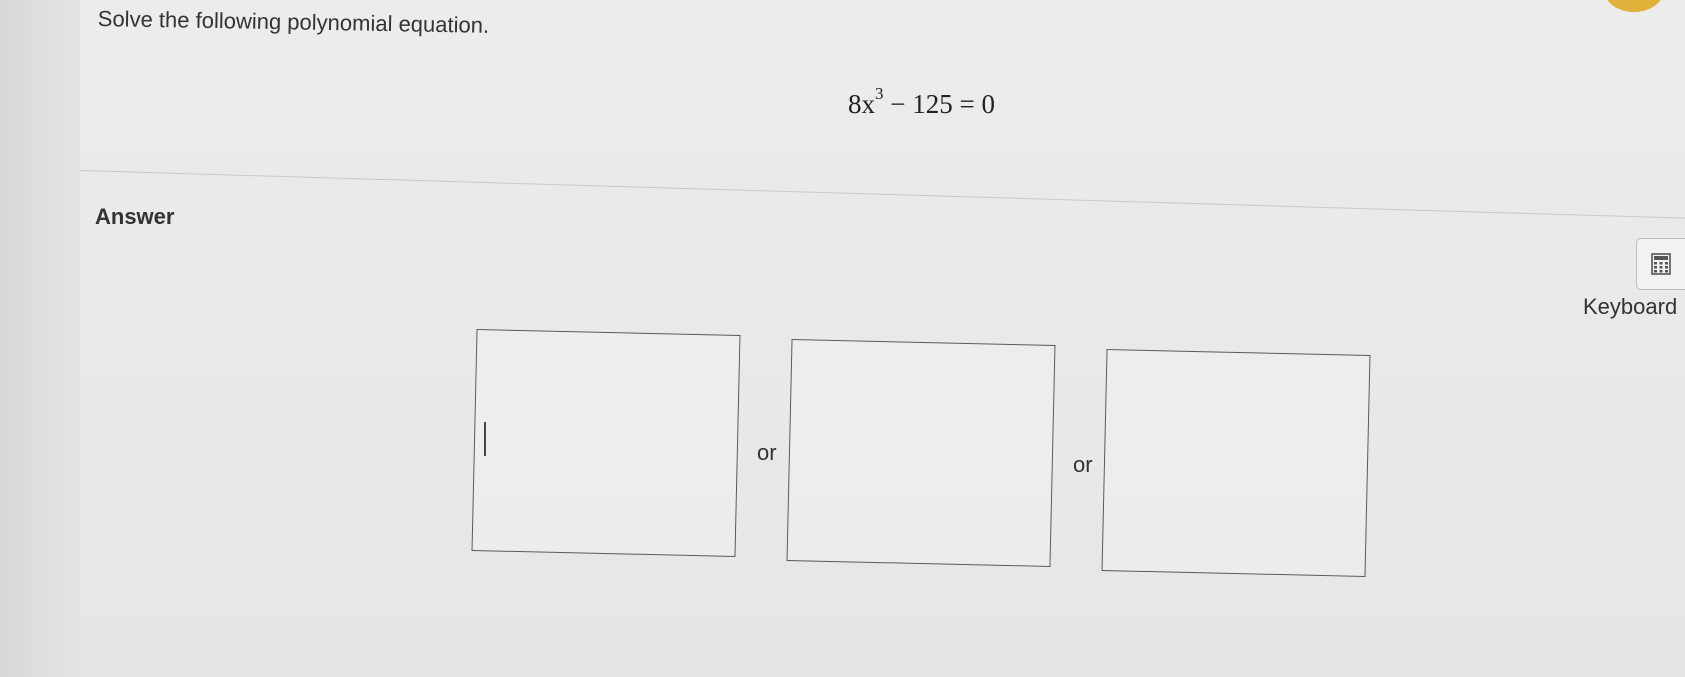 Image resolution: width=1685 pixels, height=677 pixels. What do you see at coordinates (1630, 307) in the screenshot?
I see `keyboard-label: Keyboard` at bounding box center [1630, 307].